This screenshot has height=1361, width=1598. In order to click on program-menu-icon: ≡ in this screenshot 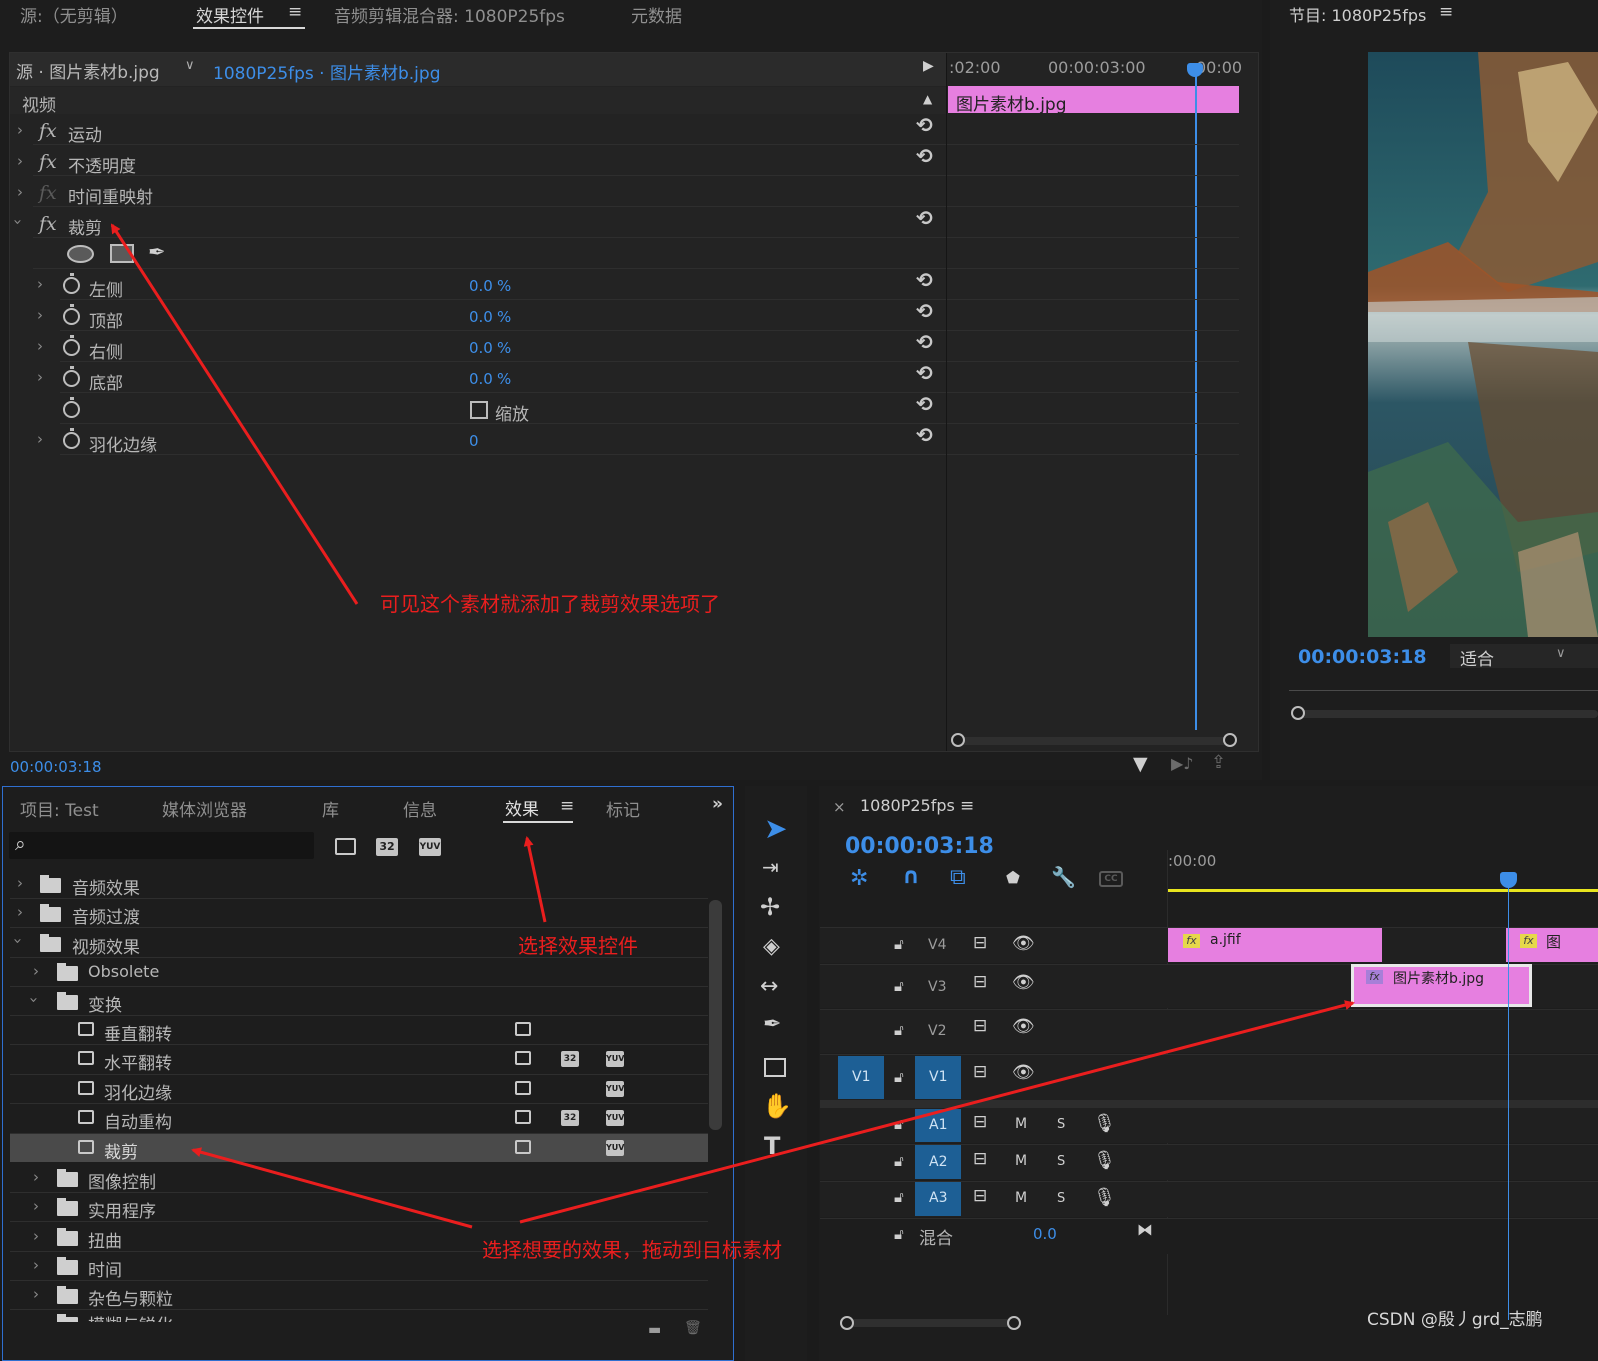, I will do `click(1446, 12)`.